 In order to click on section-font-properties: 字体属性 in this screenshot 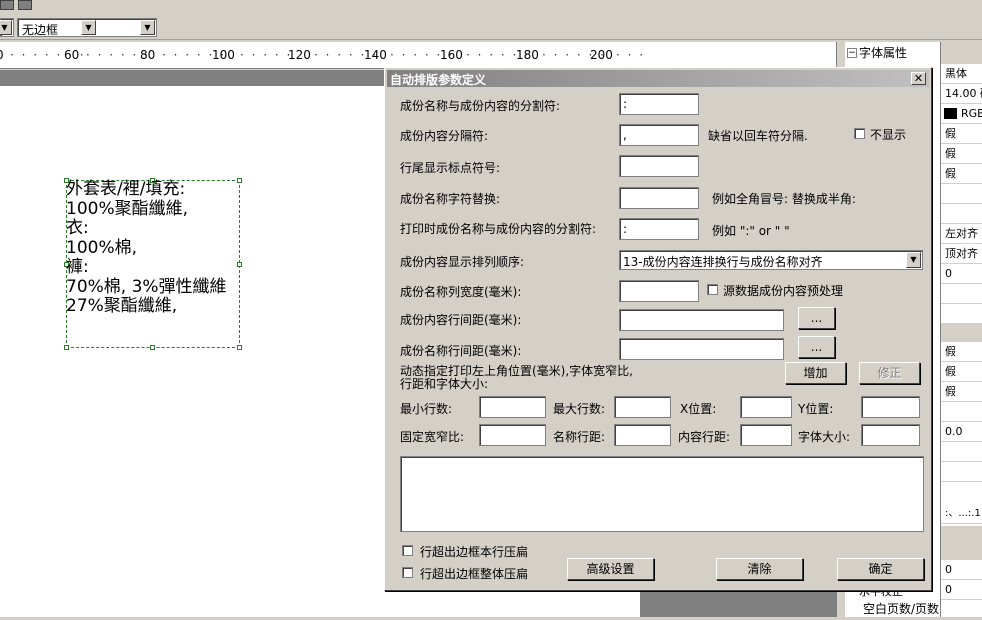, I will do `click(883, 53)`.